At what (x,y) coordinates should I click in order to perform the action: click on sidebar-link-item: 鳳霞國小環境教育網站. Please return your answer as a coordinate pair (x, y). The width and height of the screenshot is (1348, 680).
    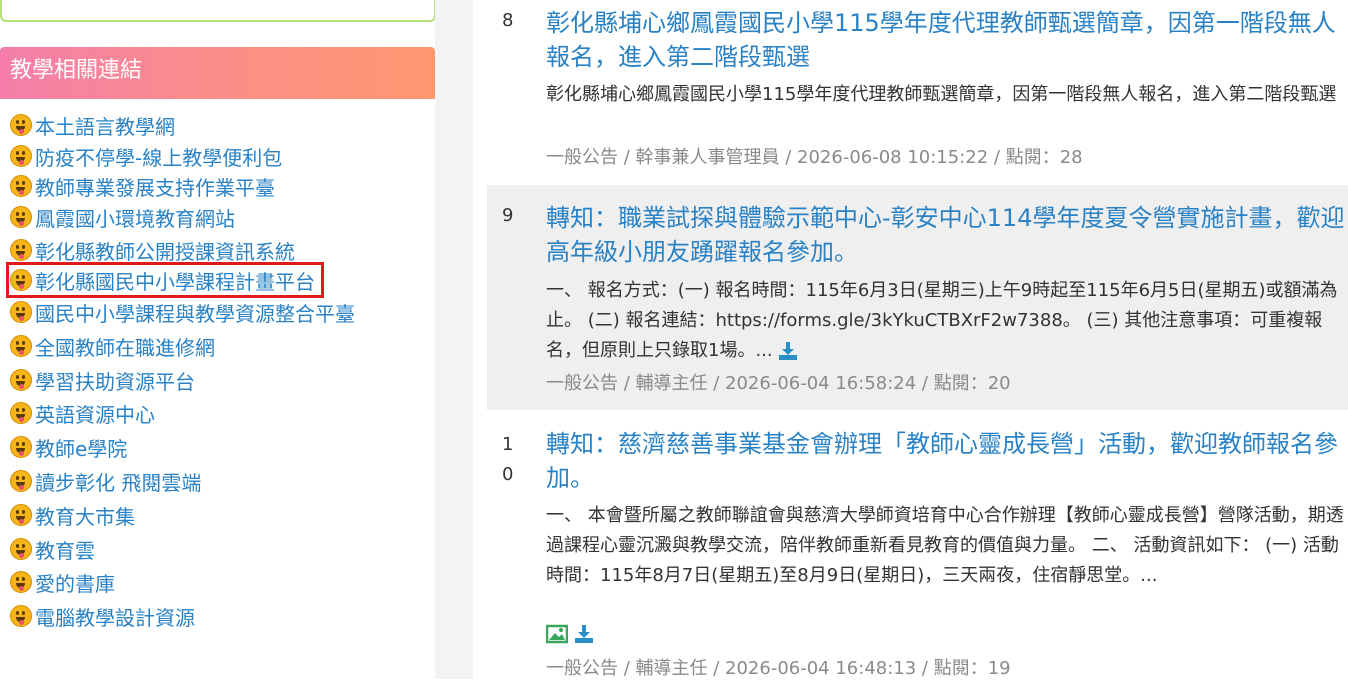
    Looking at the image, I should click on (122, 217).